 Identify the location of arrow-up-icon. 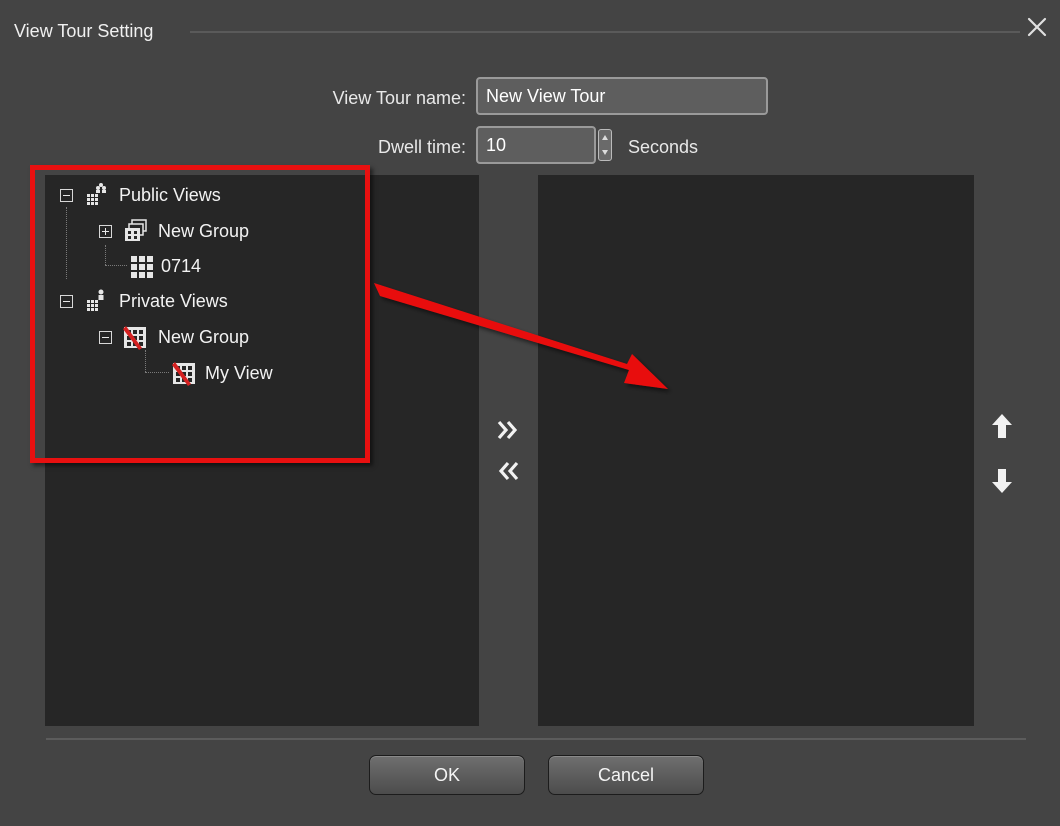
(1002, 426).